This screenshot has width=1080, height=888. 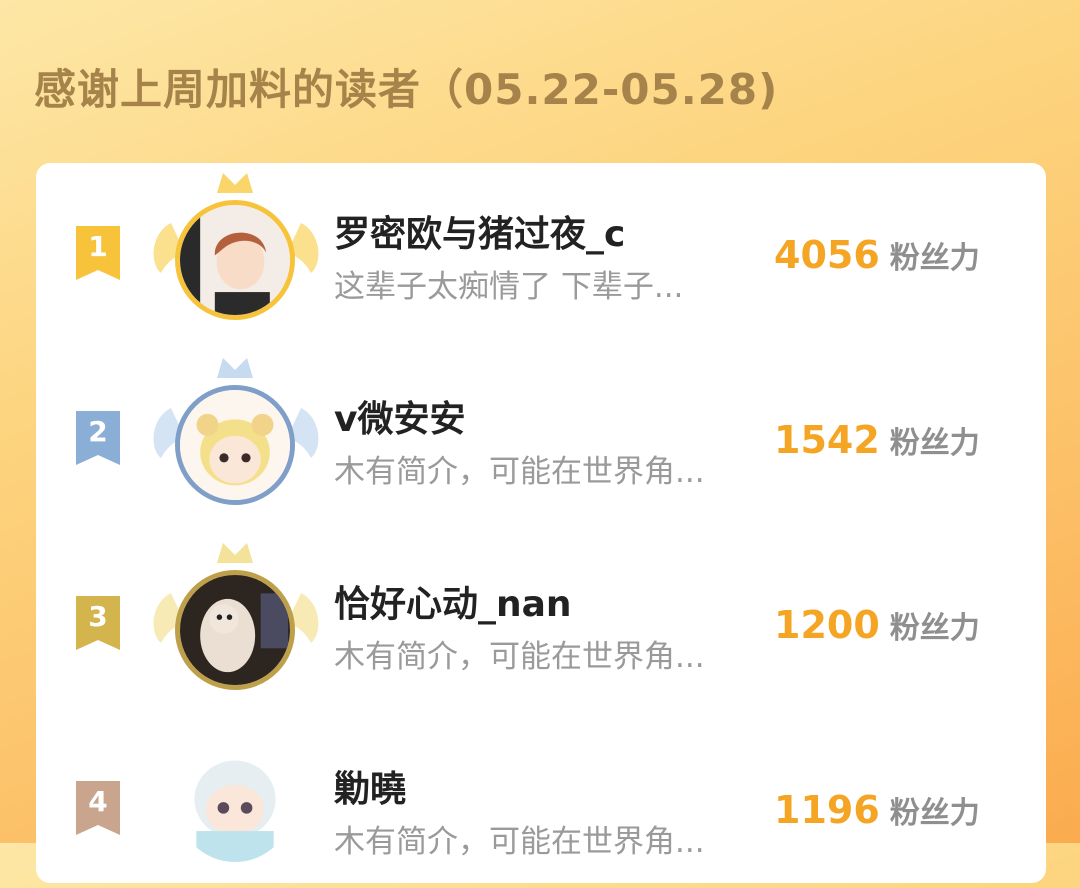 What do you see at coordinates (827, 810) in the screenshot?
I see `fan-score-value: 1196` at bounding box center [827, 810].